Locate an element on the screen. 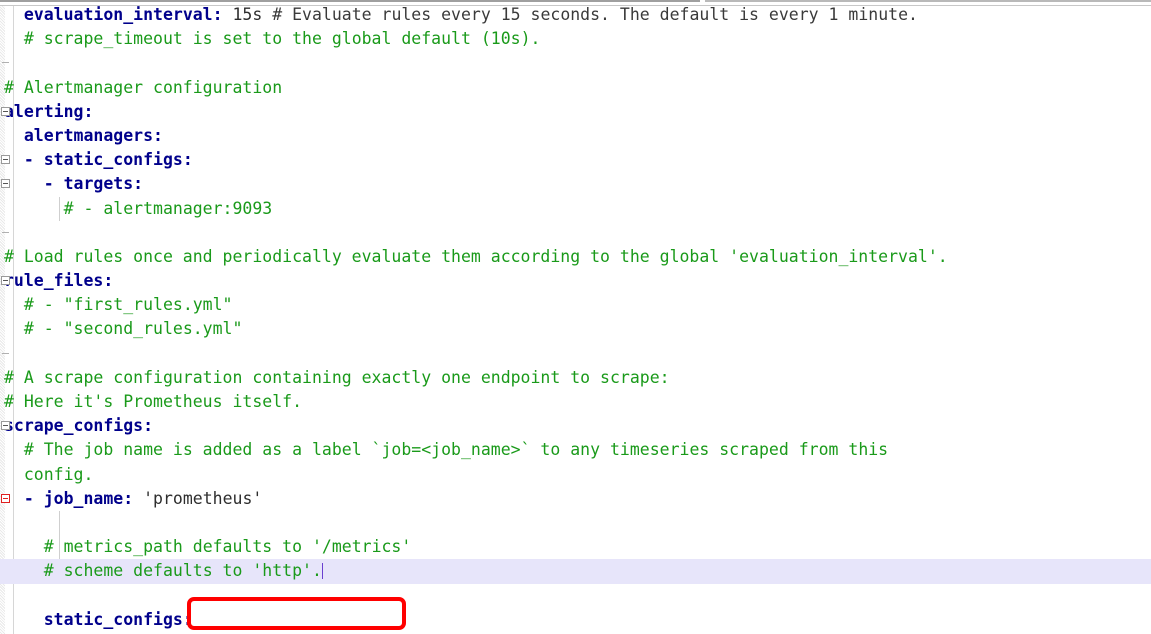 The width and height of the screenshot is (1151, 634). token-comment: # - "second_rules.yml" is located at coordinates (133, 329).